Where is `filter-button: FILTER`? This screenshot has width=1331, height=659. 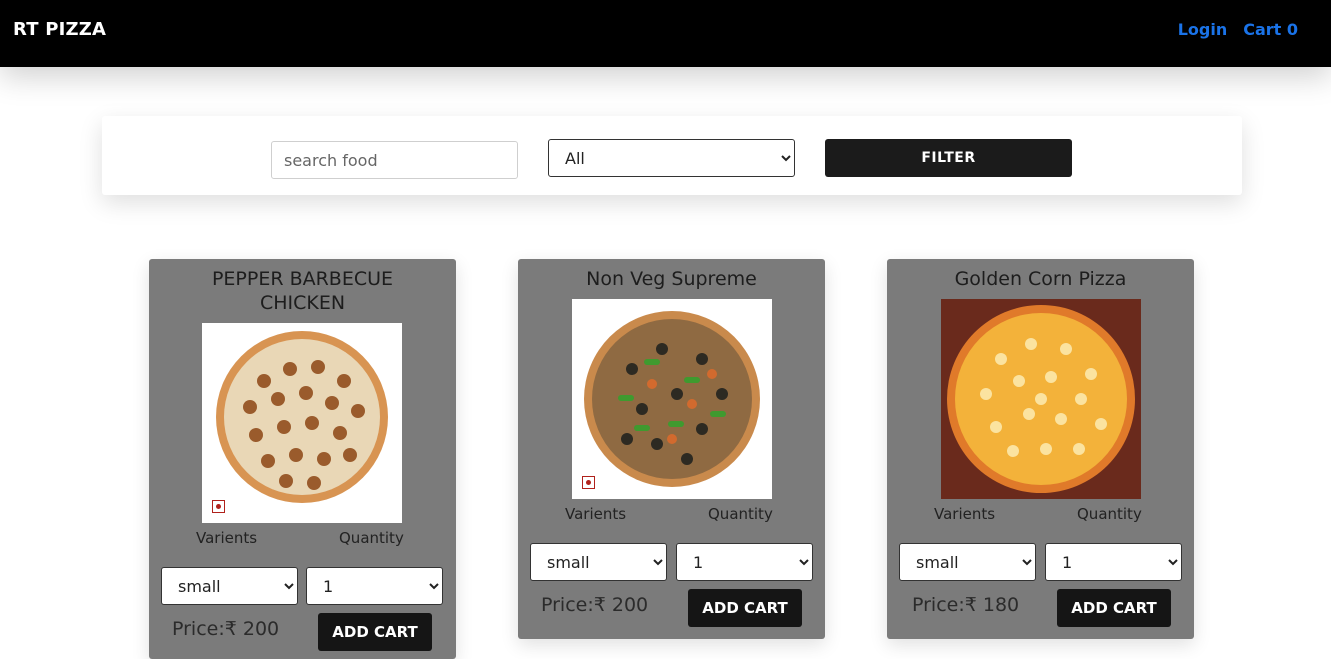 filter-button: FILTER is located at coordinates (948, 158).